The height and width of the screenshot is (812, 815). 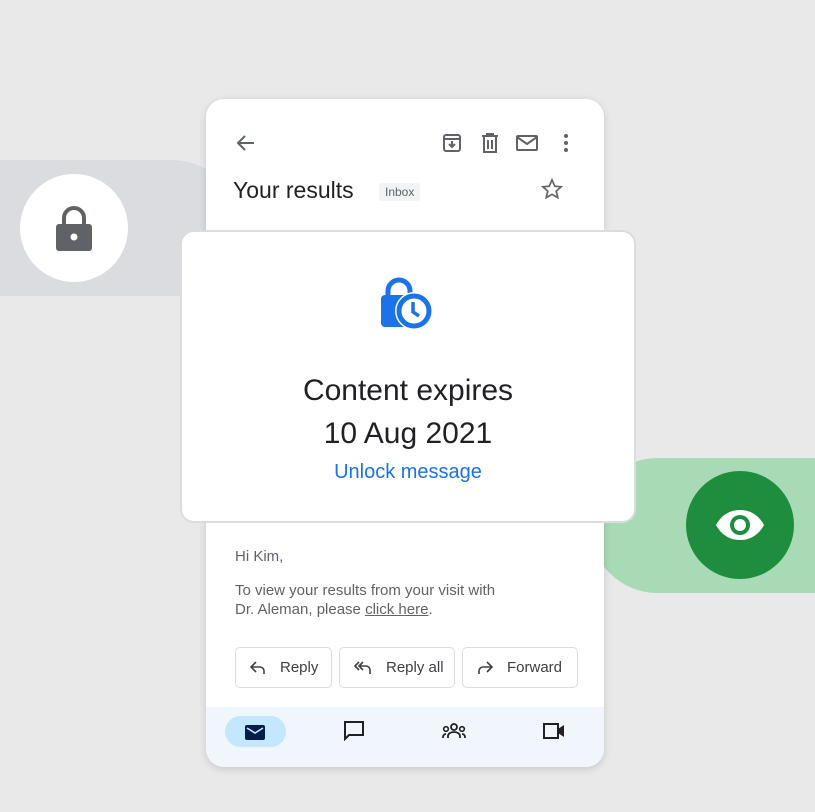 I want to click on click-here-link: click here, so click(x=396, y=609).